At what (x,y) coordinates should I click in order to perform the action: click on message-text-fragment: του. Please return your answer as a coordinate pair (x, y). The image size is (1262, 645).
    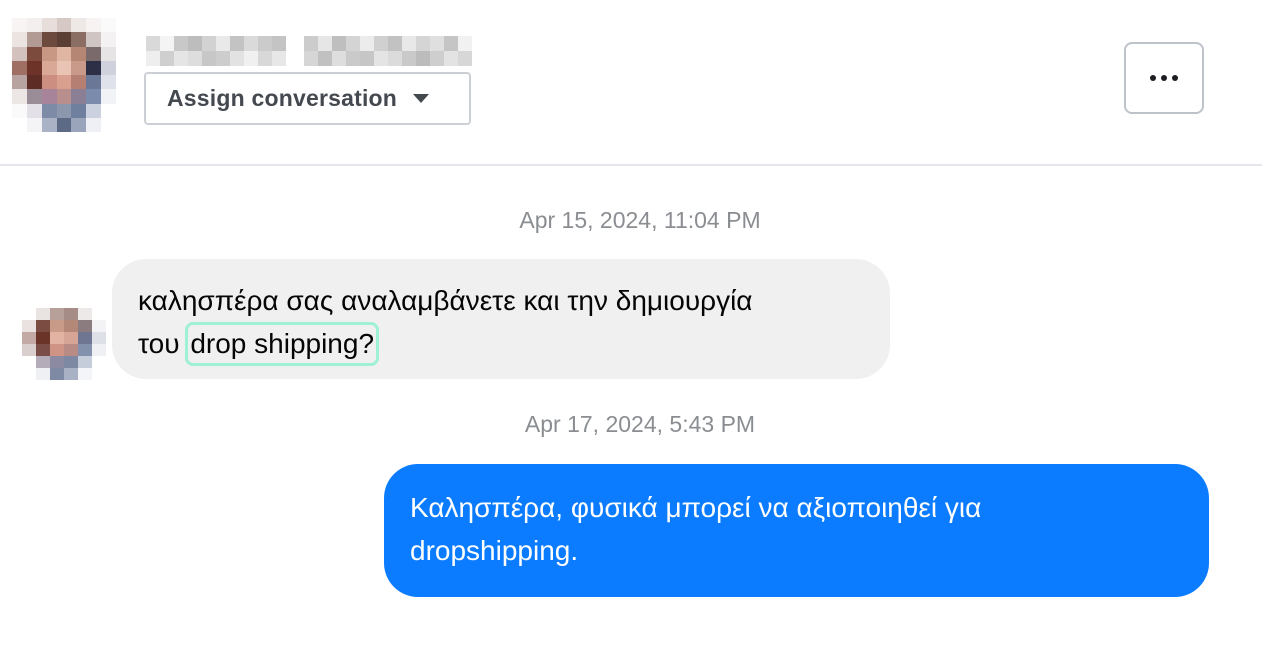
    Looking at the image, I should click on (163, 343).